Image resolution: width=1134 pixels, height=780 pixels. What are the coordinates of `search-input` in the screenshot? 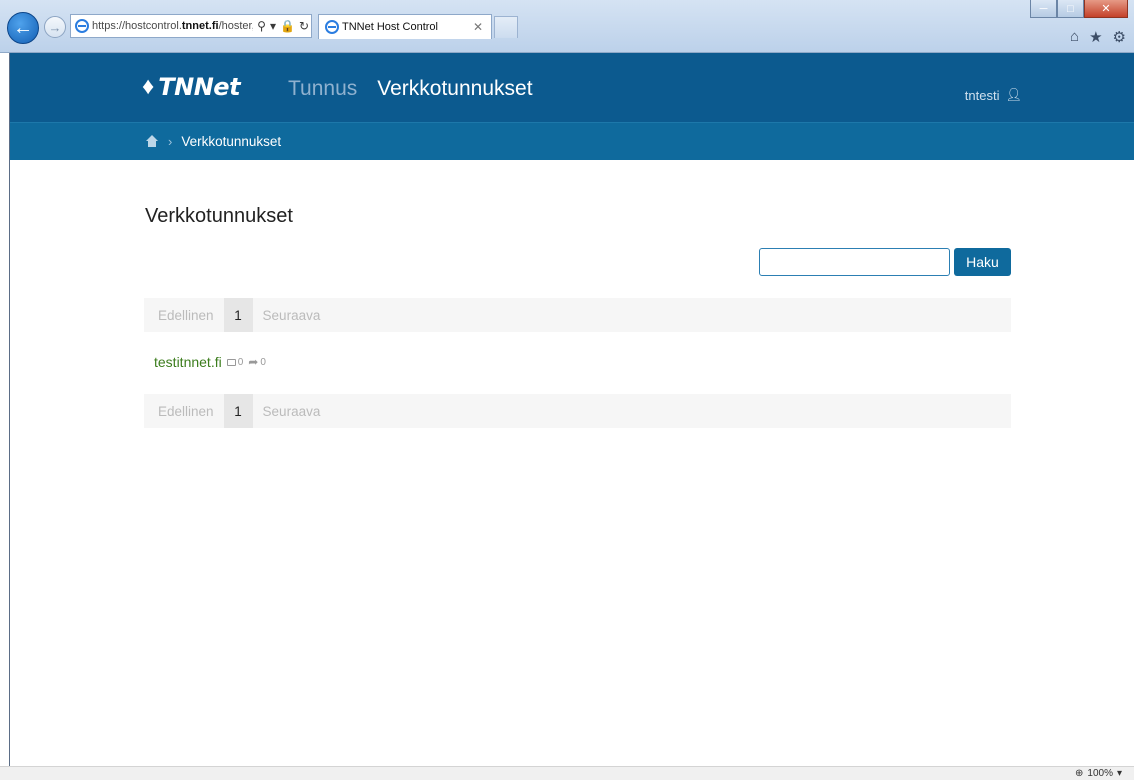 It's located at (854, 262).